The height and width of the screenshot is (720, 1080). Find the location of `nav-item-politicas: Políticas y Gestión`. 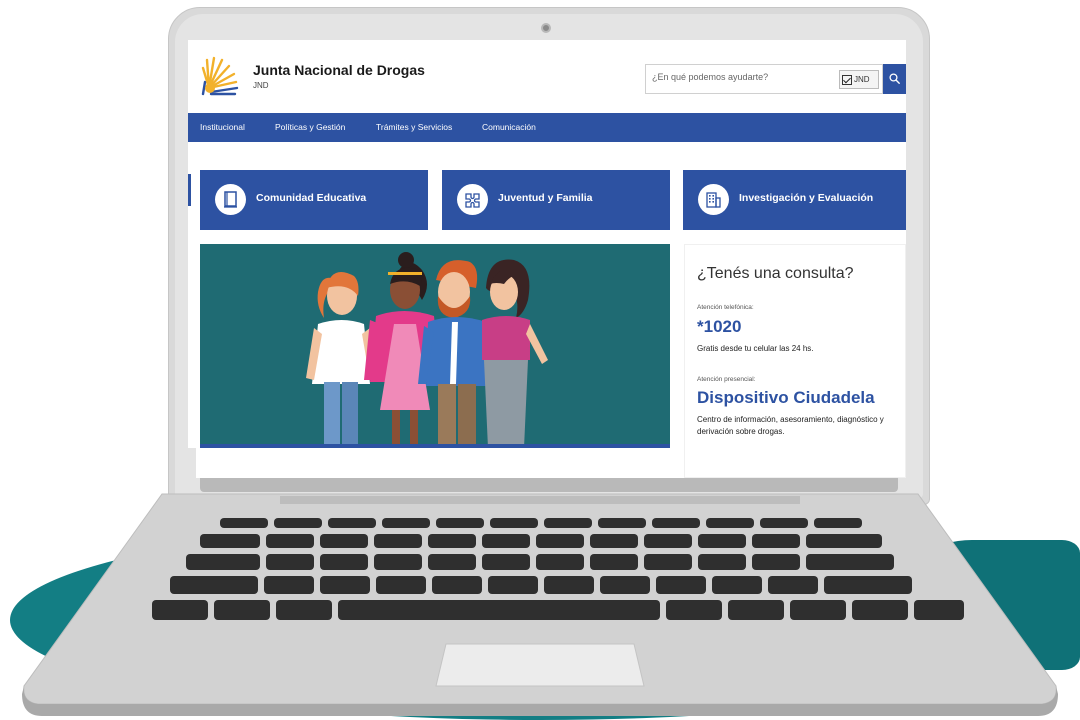

nav-item-politicas: Políticas y Gestión is located at coordinates (310, 127).